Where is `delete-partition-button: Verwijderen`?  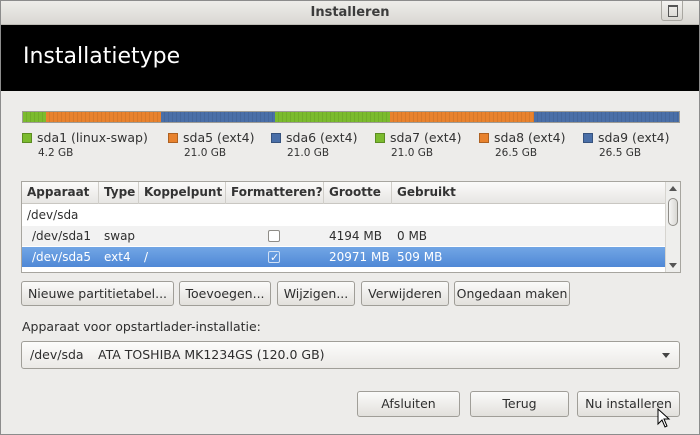 delete-partition-button: Verwijderen is located at coordinates (405, 293).